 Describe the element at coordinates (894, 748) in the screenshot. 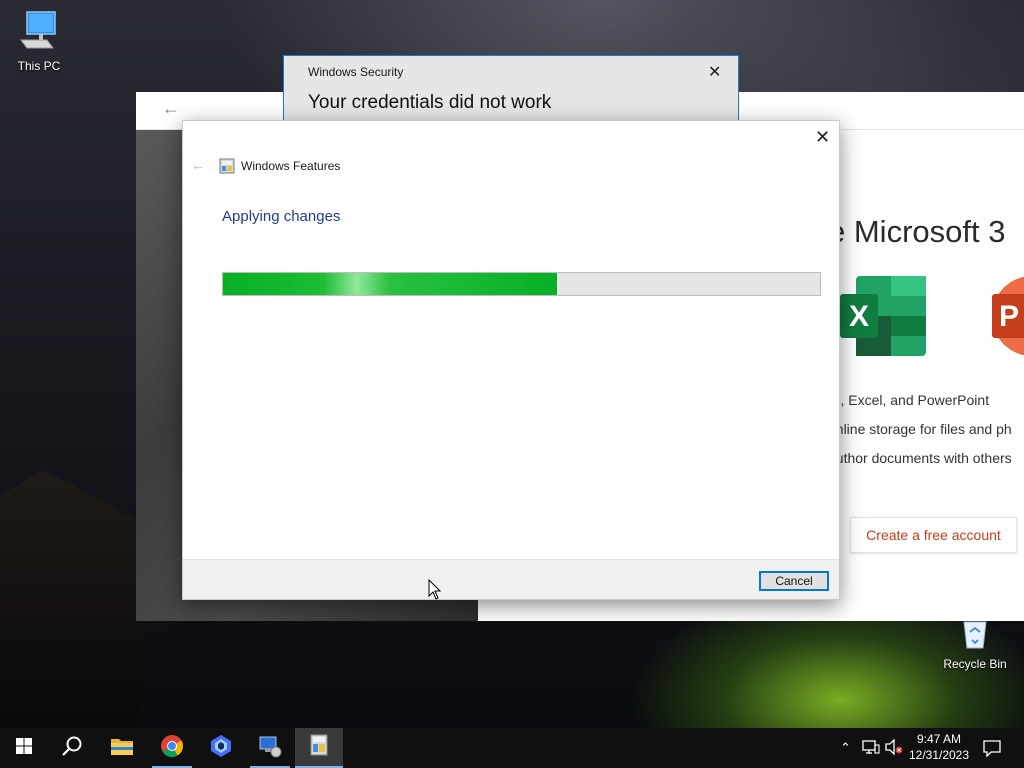

I see `volume-muted-icon` at that location.